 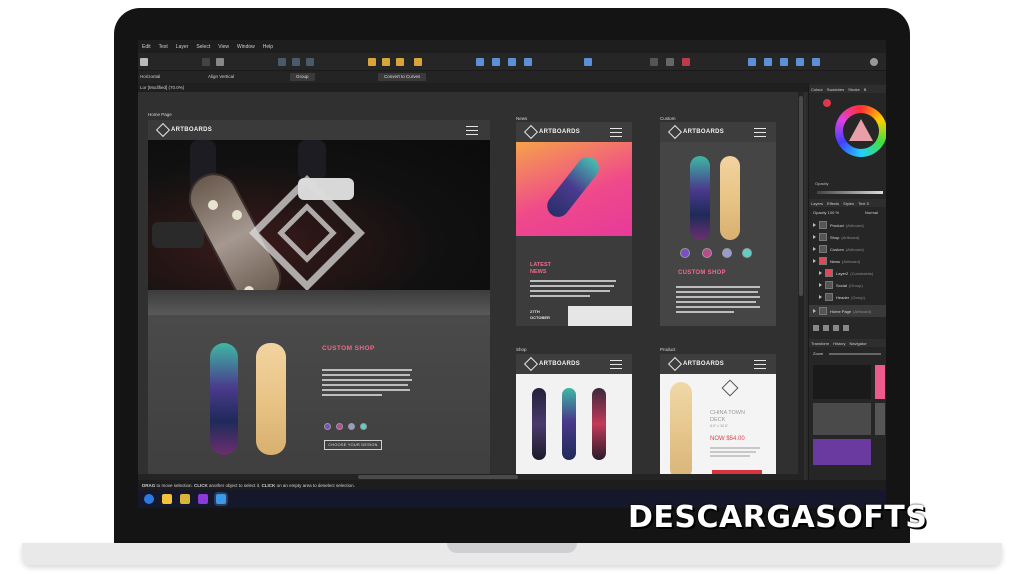 What do you see at coordinates (858, 343) in the screenshot?
I see `tab-navigator: Navigator` at bounding box center [858, 343].